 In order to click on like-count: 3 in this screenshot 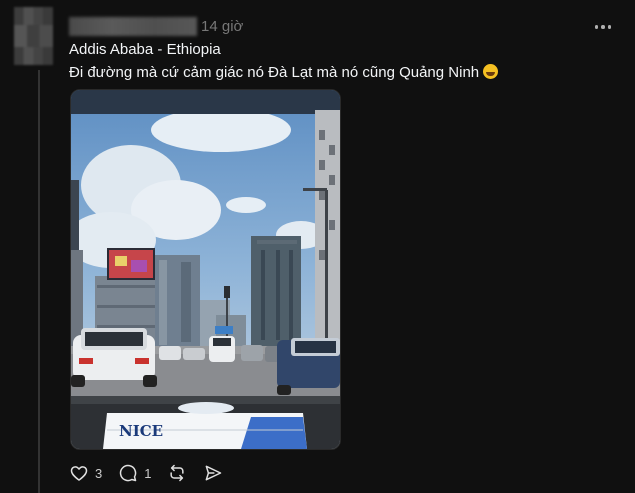, I will do `click(99, 473)`.